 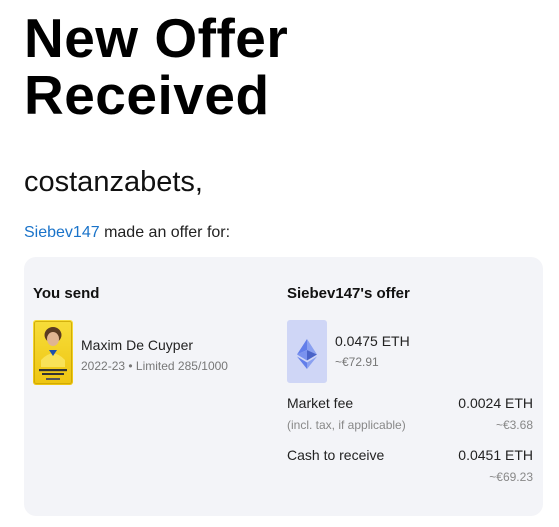 I want to click on offerer-username-link: Siebev147, so click(x=62, y=232).